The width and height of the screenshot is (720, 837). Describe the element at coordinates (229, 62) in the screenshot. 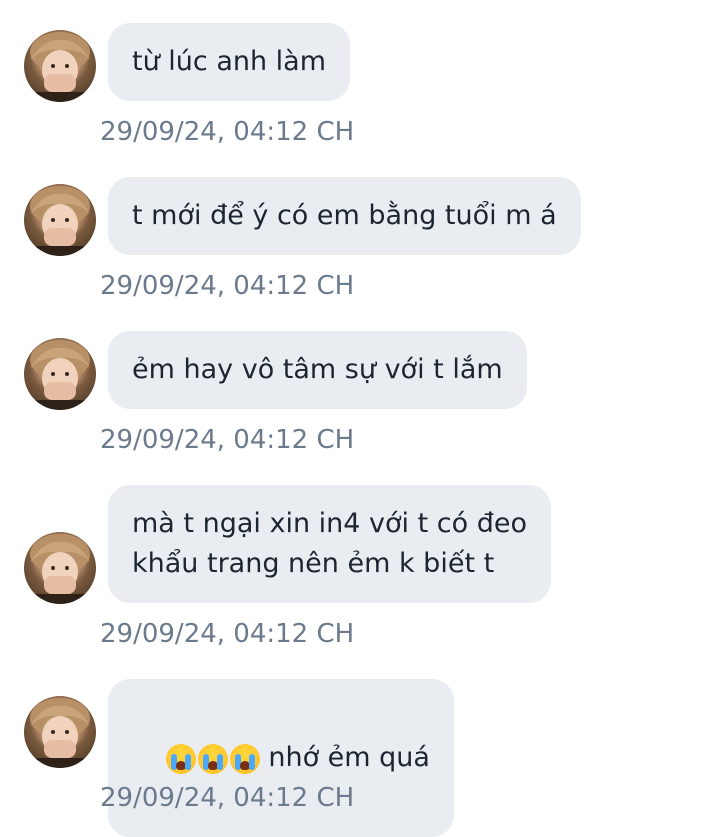

I see `message-bubble: từ lúc anh làm` at that location.